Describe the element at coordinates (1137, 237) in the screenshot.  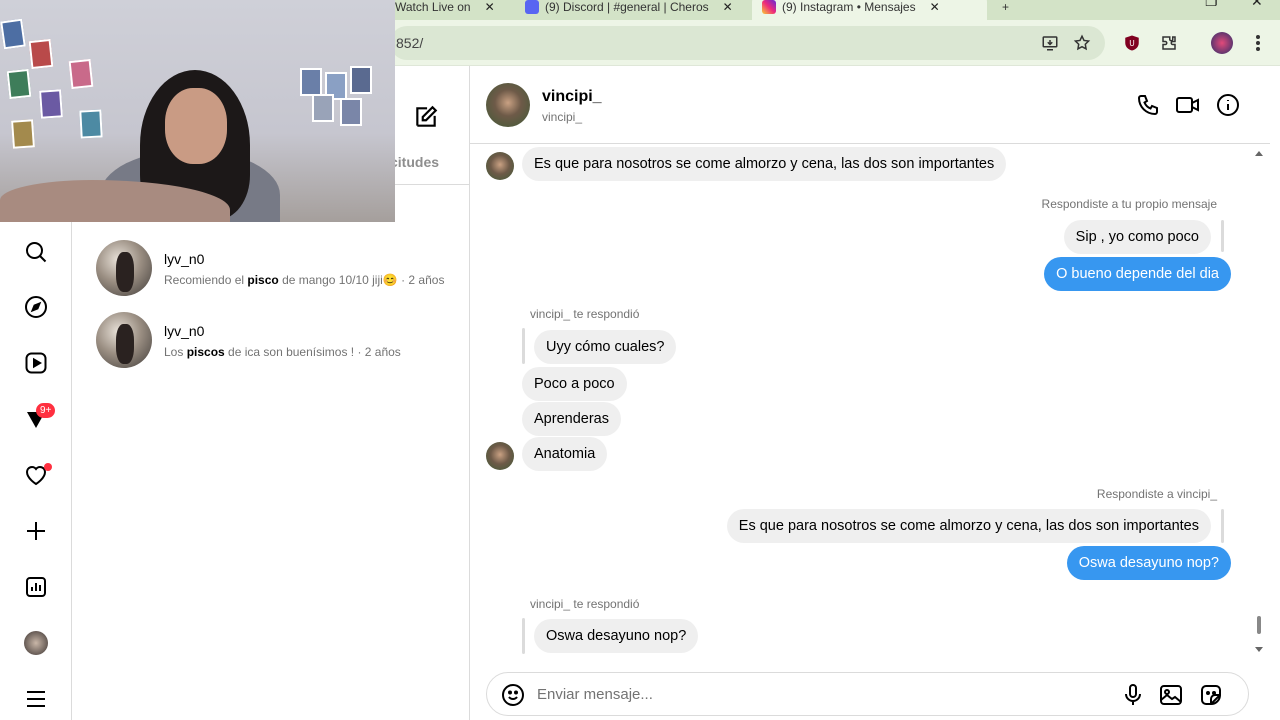
I see `message-replied: Sip , yo como poco` at that location.